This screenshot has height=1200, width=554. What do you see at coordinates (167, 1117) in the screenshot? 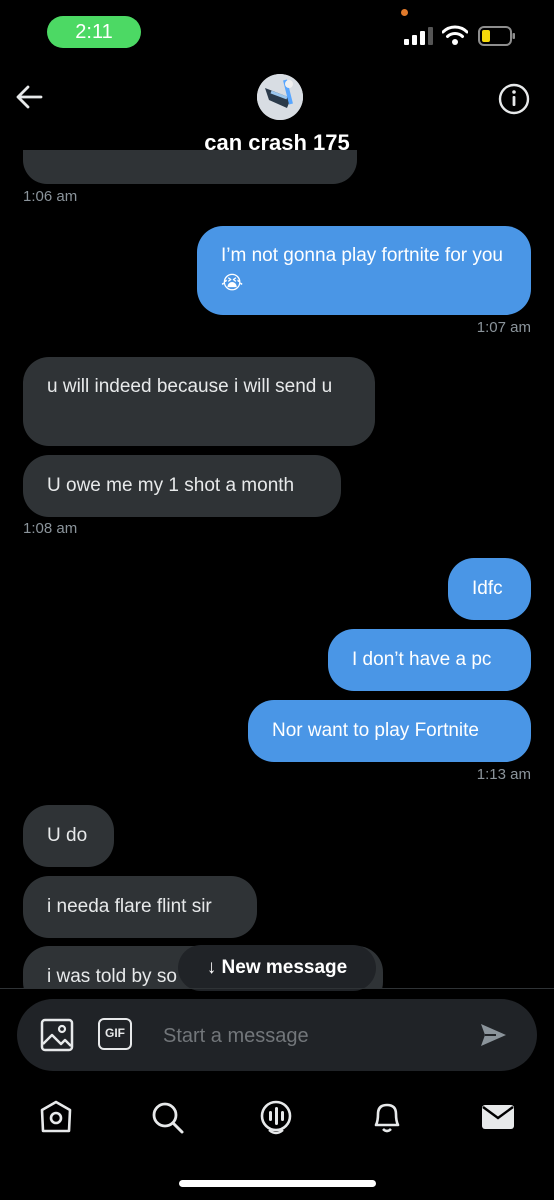
I see `search-icon` at bounding box center [167, 1117].